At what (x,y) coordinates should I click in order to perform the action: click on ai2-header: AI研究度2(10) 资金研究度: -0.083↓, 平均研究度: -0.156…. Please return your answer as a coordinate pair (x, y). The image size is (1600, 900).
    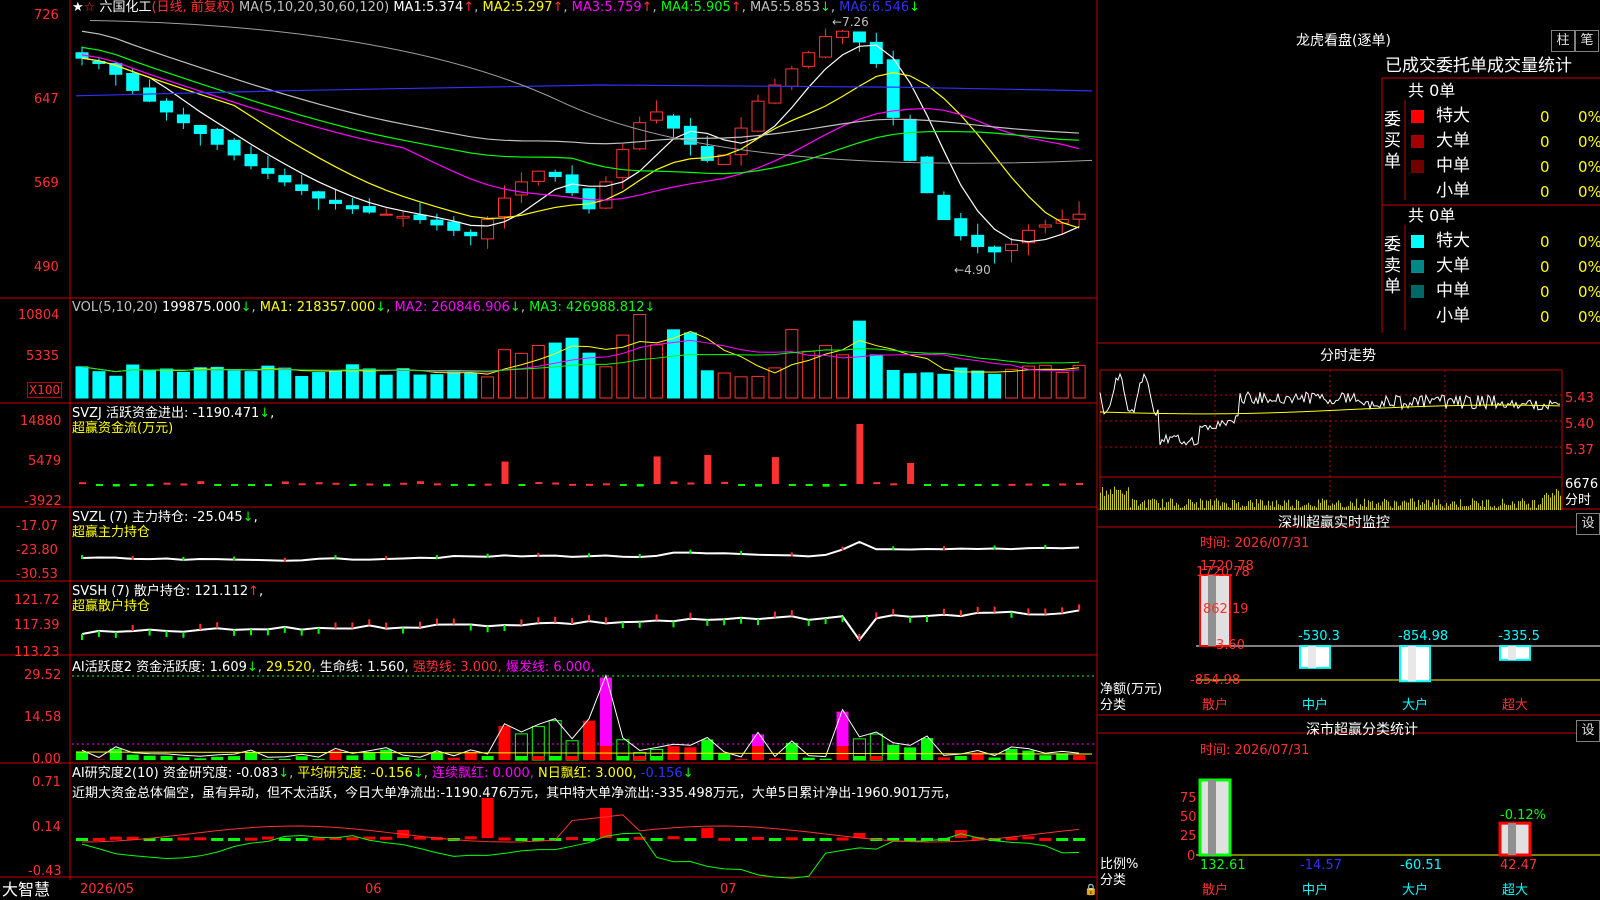
    Looking at the image, I should click on (383, 773).